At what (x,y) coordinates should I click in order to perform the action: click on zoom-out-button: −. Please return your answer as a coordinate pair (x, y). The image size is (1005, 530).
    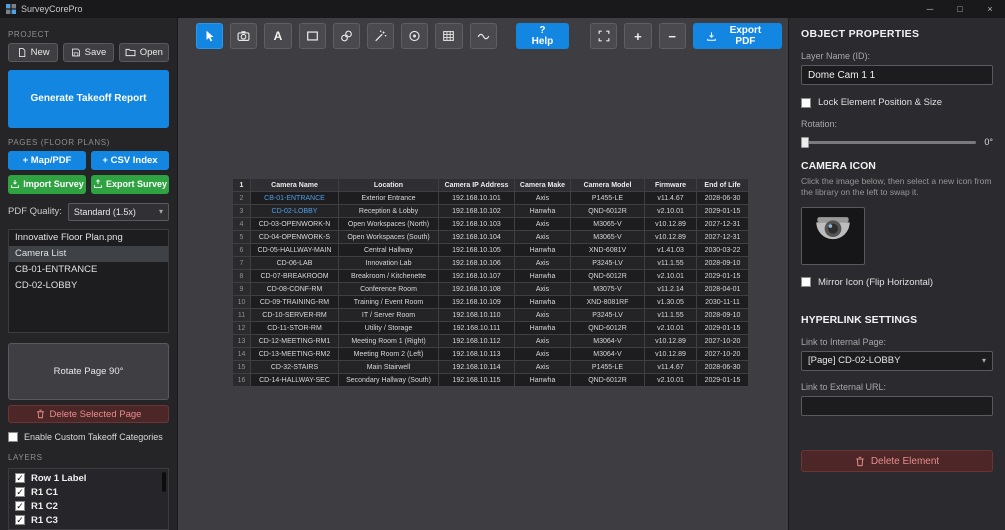
    Looking at the image, I should click on (672, 36).